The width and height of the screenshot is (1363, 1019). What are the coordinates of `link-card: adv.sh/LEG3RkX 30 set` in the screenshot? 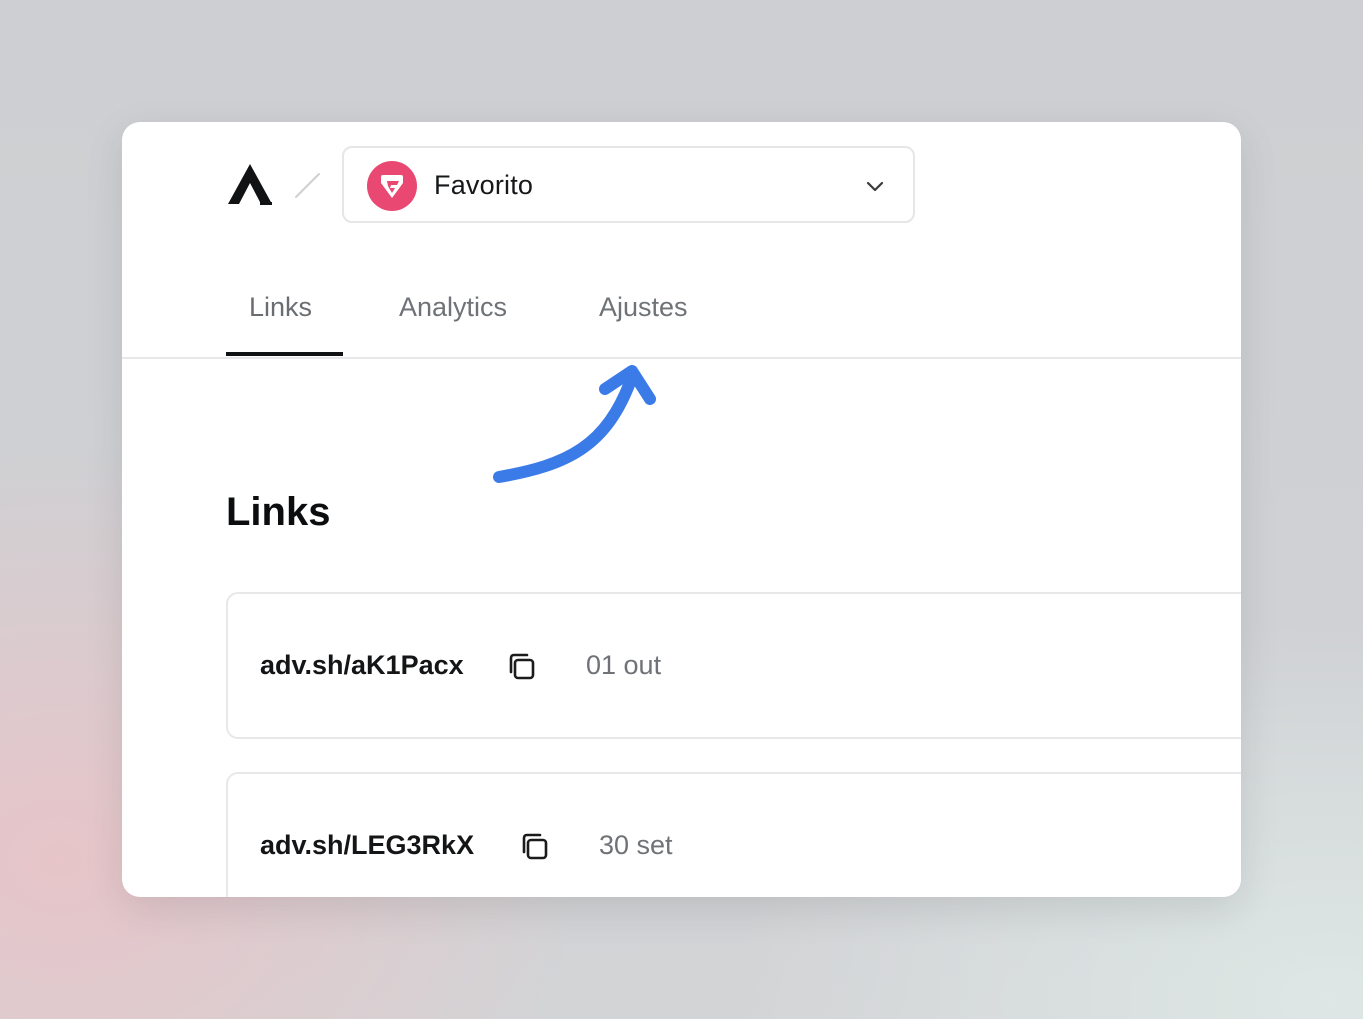 It's located at (733, 834).